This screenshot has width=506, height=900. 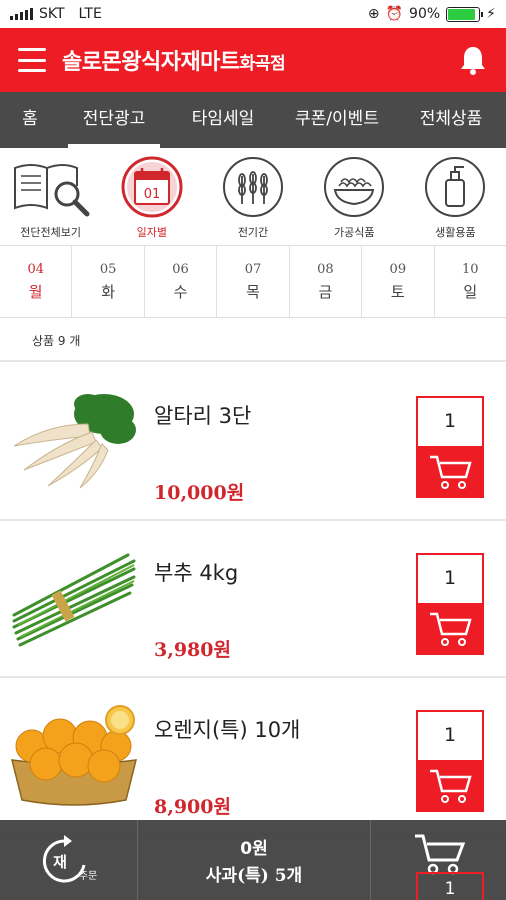 I want to click on cart-total-amount: 0원, so click(x=254, y=849).